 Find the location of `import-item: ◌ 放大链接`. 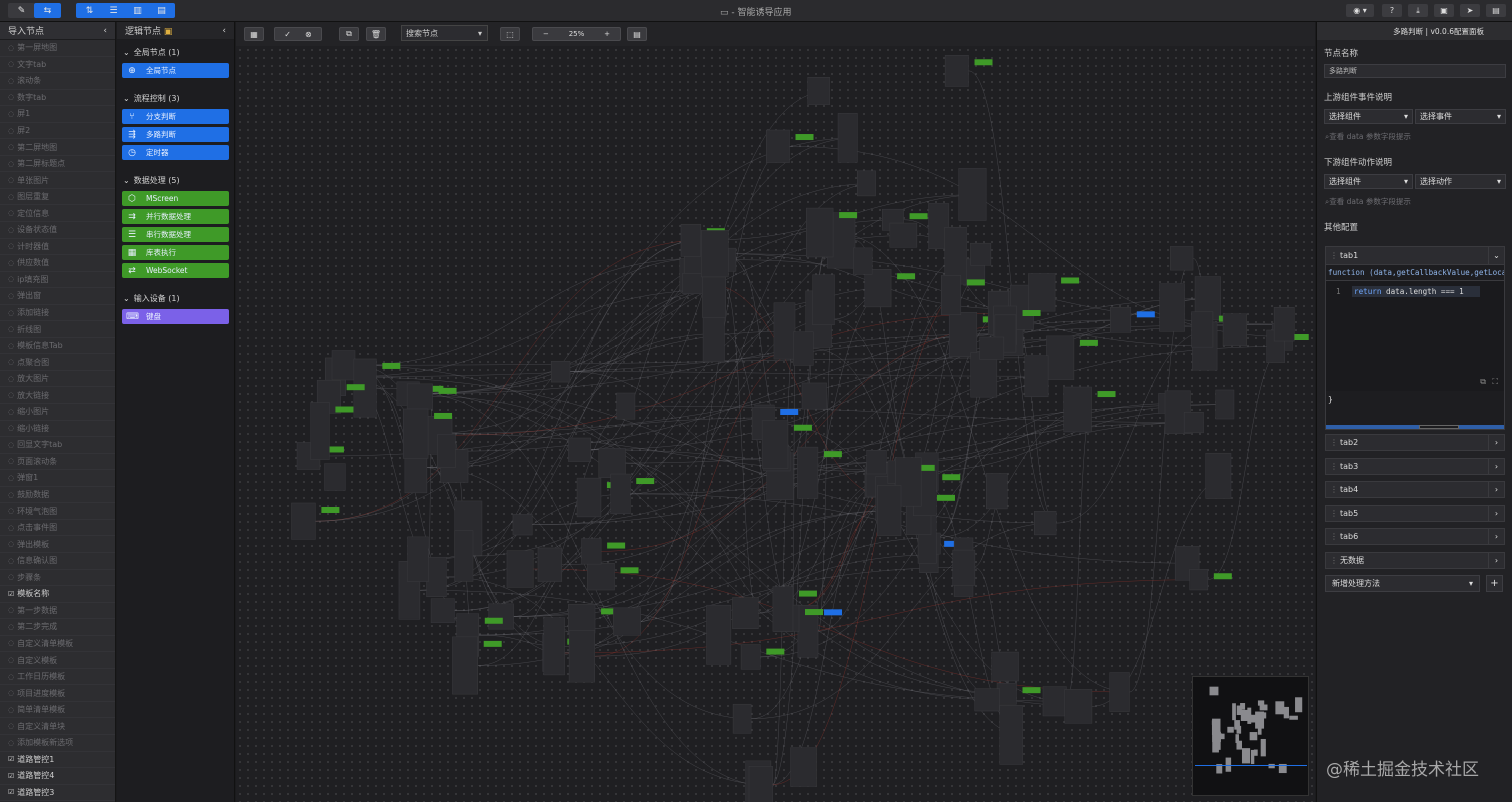

import-item: ◌ 放大链接 is located at coordinates (57, 396).